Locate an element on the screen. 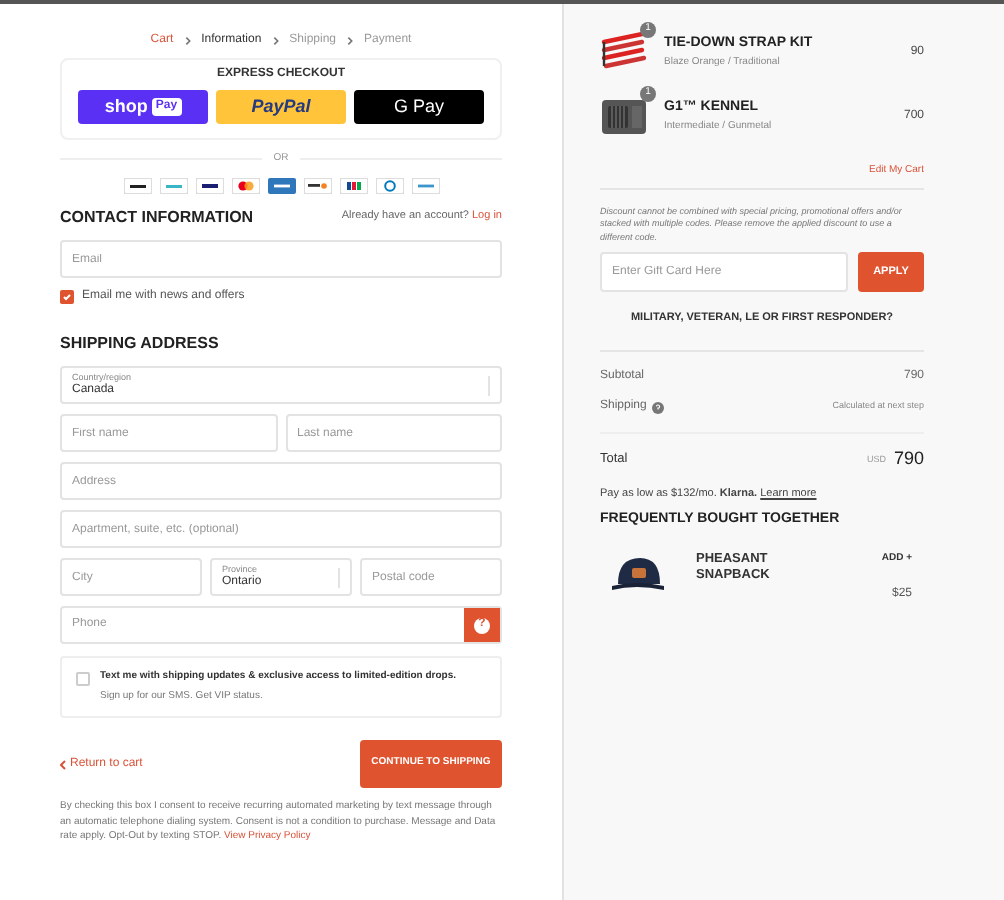  paypal-button: PayPal is located at coordinates (281, 107).